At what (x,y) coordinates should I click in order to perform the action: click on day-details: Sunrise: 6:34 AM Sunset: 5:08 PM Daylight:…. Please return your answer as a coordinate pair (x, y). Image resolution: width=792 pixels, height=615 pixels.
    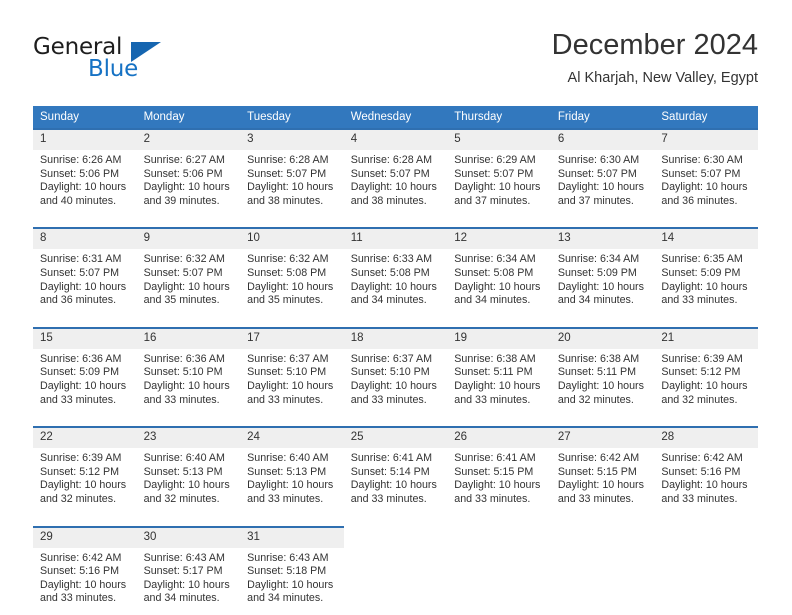
    Looking at the image, I should click on (499, 282).